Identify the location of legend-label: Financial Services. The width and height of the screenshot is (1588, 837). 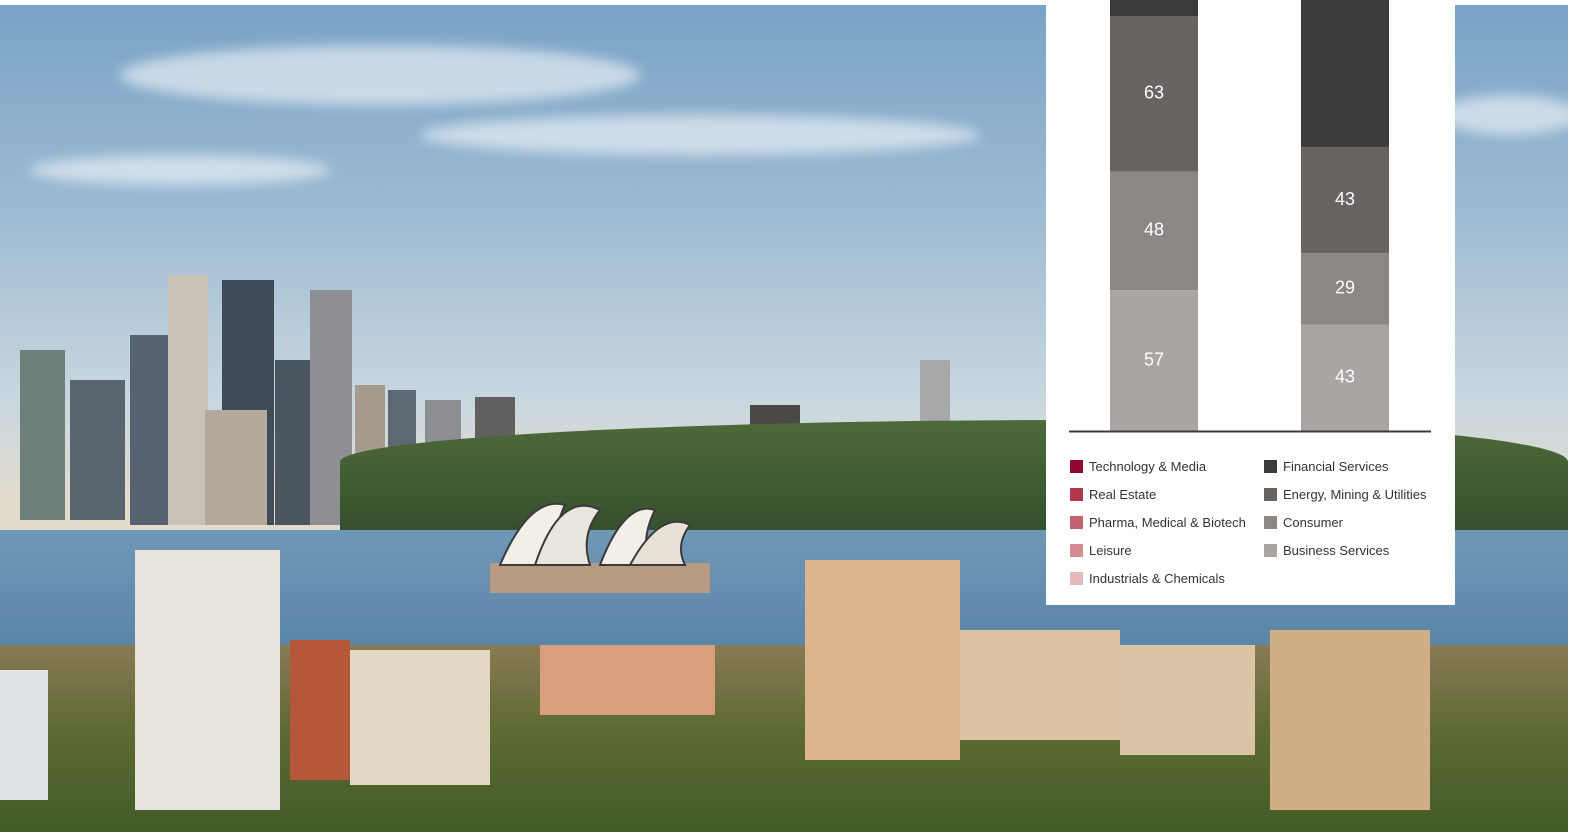
(1336, 466).